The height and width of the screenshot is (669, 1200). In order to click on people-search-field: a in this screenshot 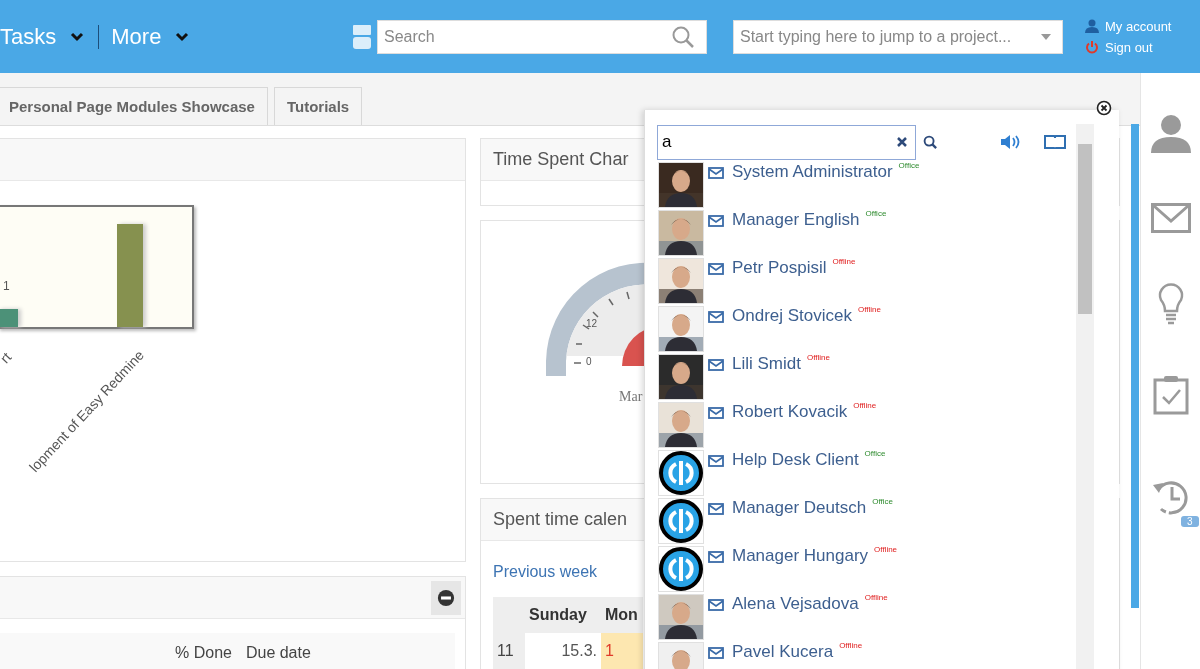, I will do `click(786, 142)`.